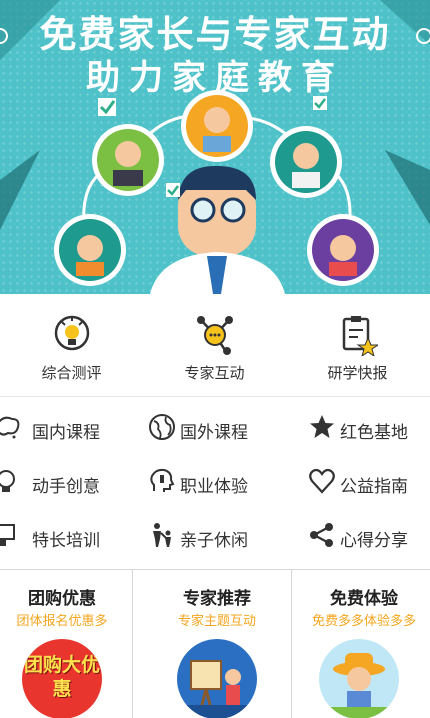 This screenshot has width=430, height=718. Describe the element at coordinates (7, 535) in the screenshot. I see `presentation-icon` at that location.